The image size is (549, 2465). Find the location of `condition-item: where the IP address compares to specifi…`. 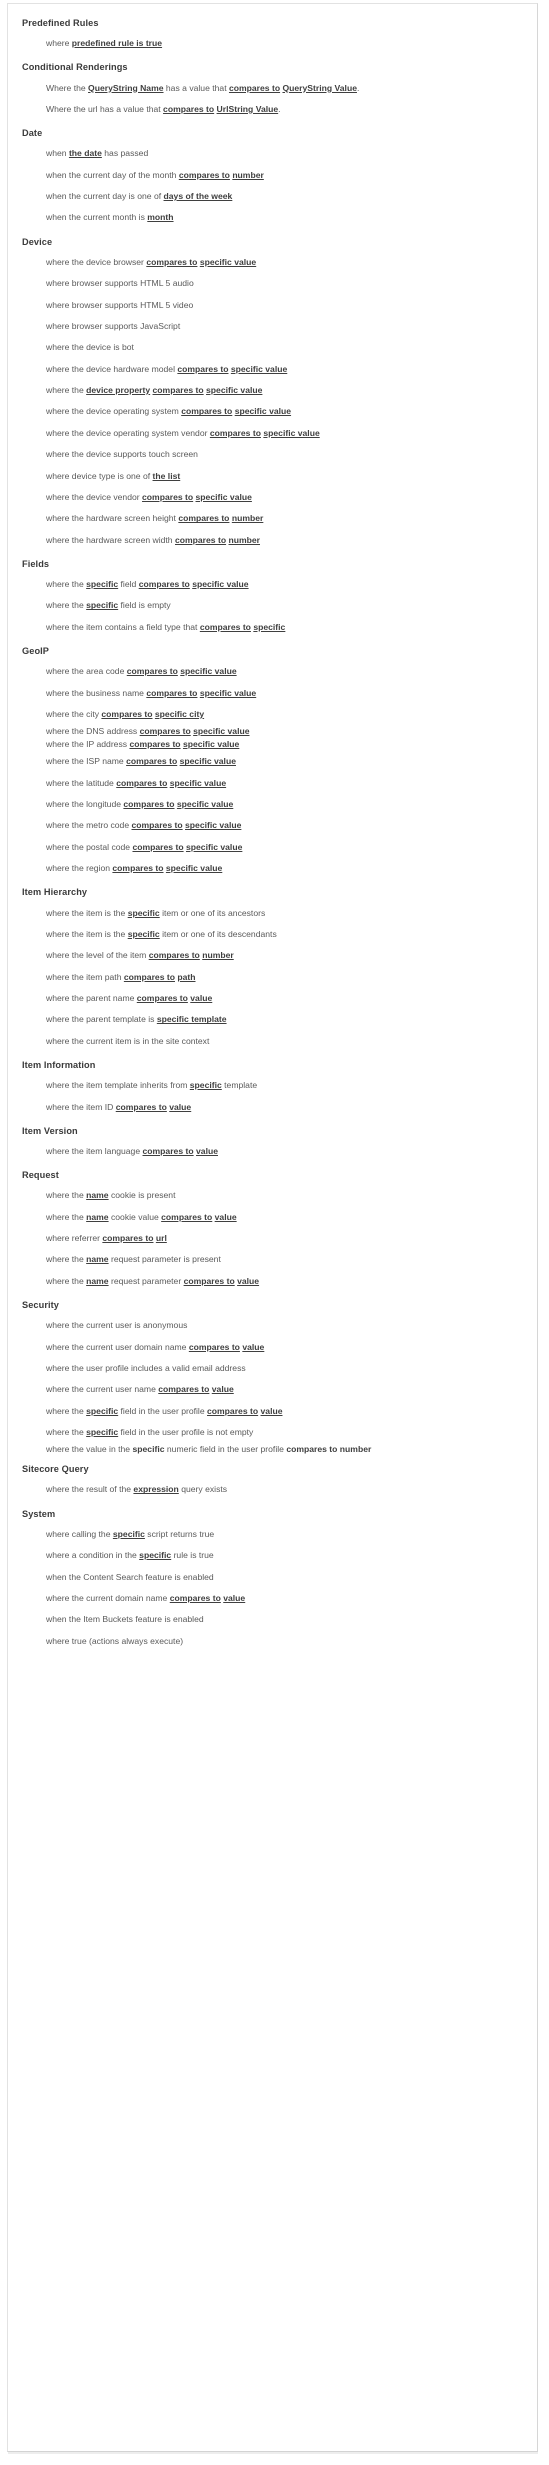

condition-item: where the IP address compares to specifi… is located at coordinates (274, 744).